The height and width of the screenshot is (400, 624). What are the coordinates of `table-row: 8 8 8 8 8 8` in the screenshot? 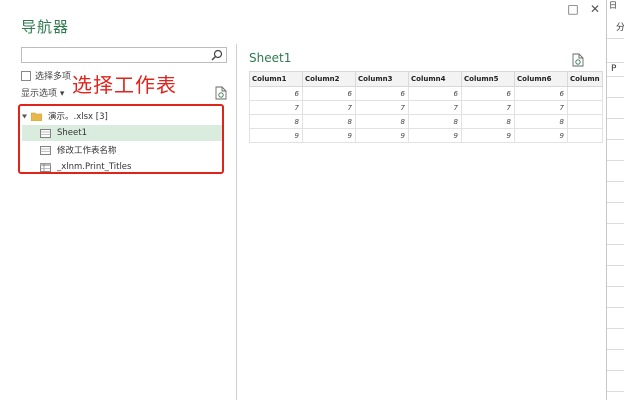 It's located at (426, 121).